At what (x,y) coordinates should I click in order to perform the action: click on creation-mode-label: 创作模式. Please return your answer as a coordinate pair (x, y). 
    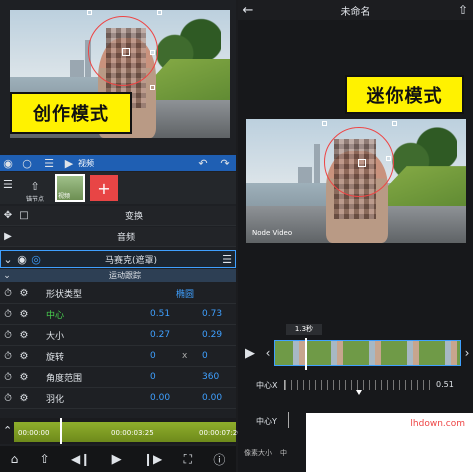
    Looking at the image, I should click on (71, 113).